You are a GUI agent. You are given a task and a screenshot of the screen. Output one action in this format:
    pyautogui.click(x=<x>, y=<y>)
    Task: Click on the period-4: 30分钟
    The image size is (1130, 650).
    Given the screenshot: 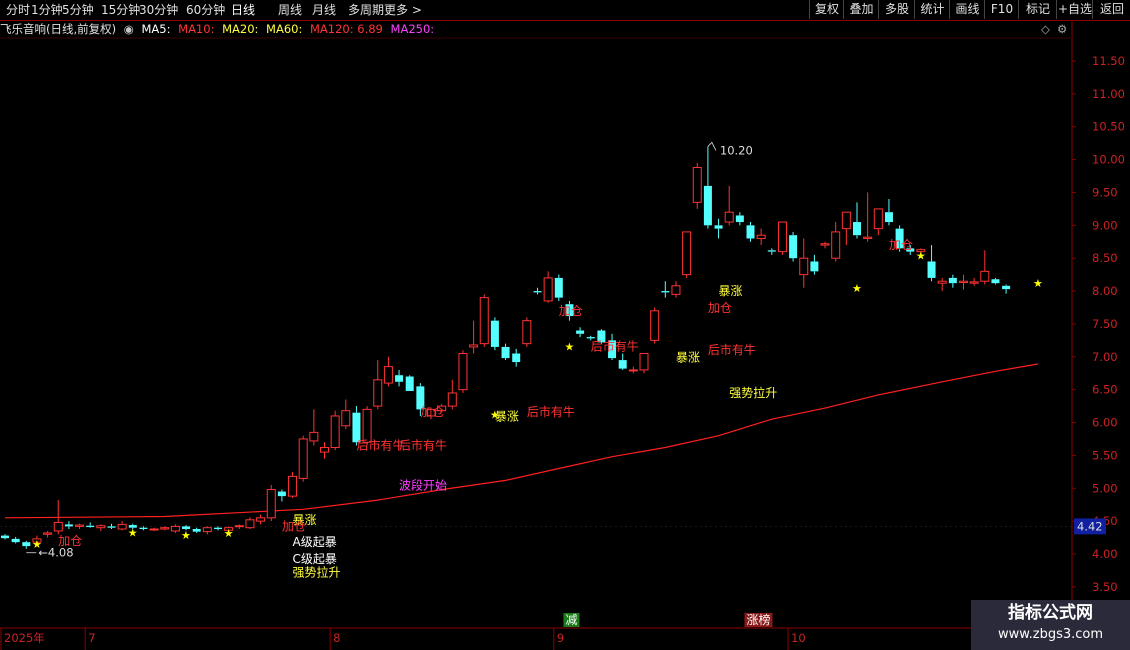 What is the action you would take?
    pyautogui.click(x=158, y=10)
    